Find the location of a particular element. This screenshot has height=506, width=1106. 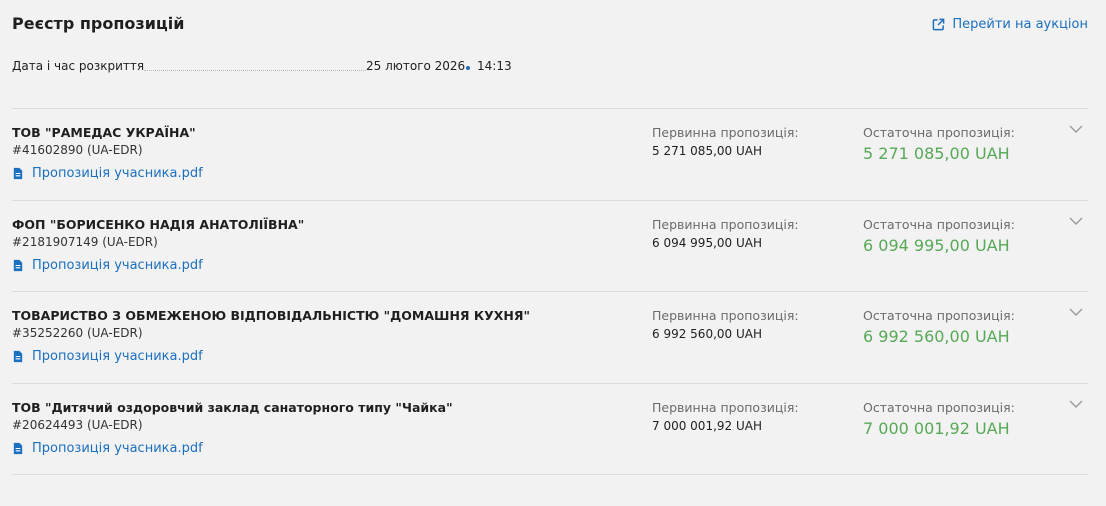

bidder-name: ФОП "БОРИСЕНКО НАДІЯ АНАТОЛІЇВНА" is located at coordinates (158, 224).